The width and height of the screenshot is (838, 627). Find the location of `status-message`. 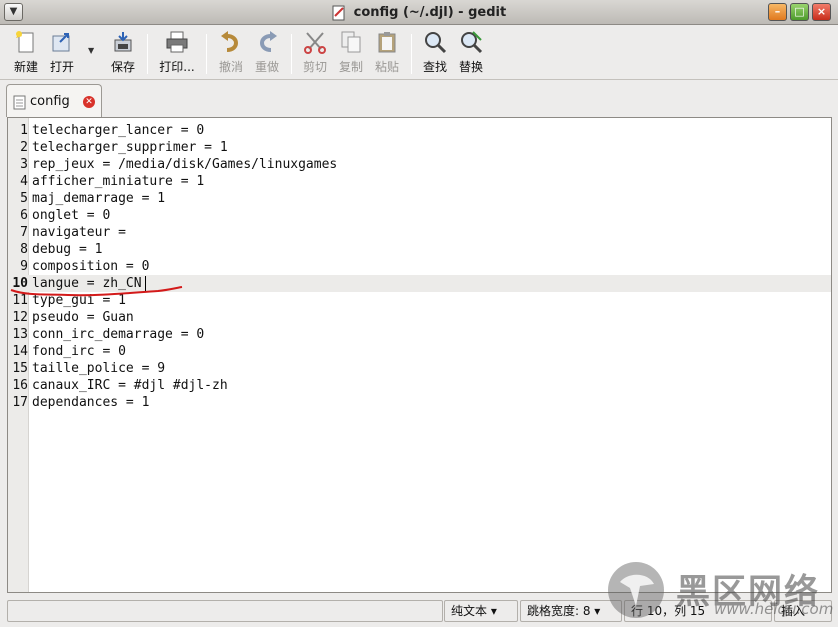

status-message is located at coordinates (225, 611).